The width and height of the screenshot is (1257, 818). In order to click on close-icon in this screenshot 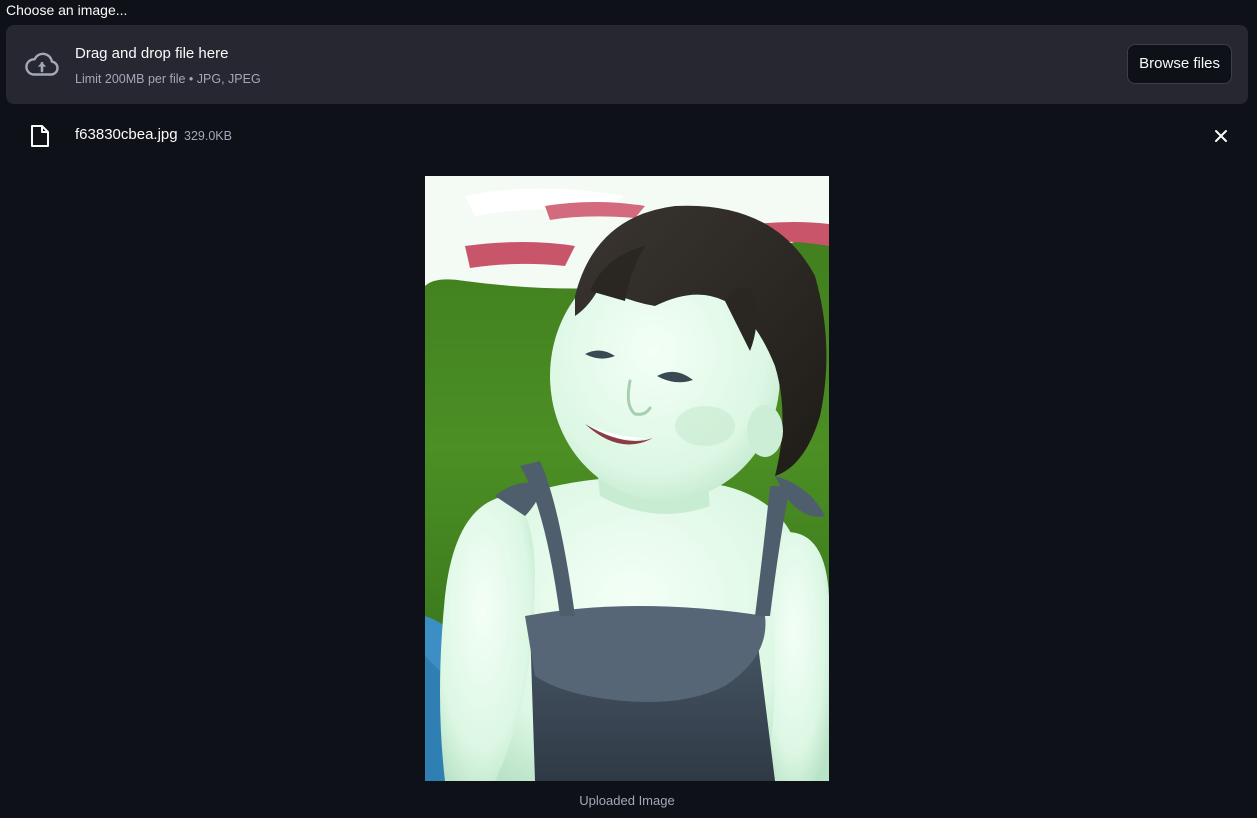, I will do `click(1221, 136)`.